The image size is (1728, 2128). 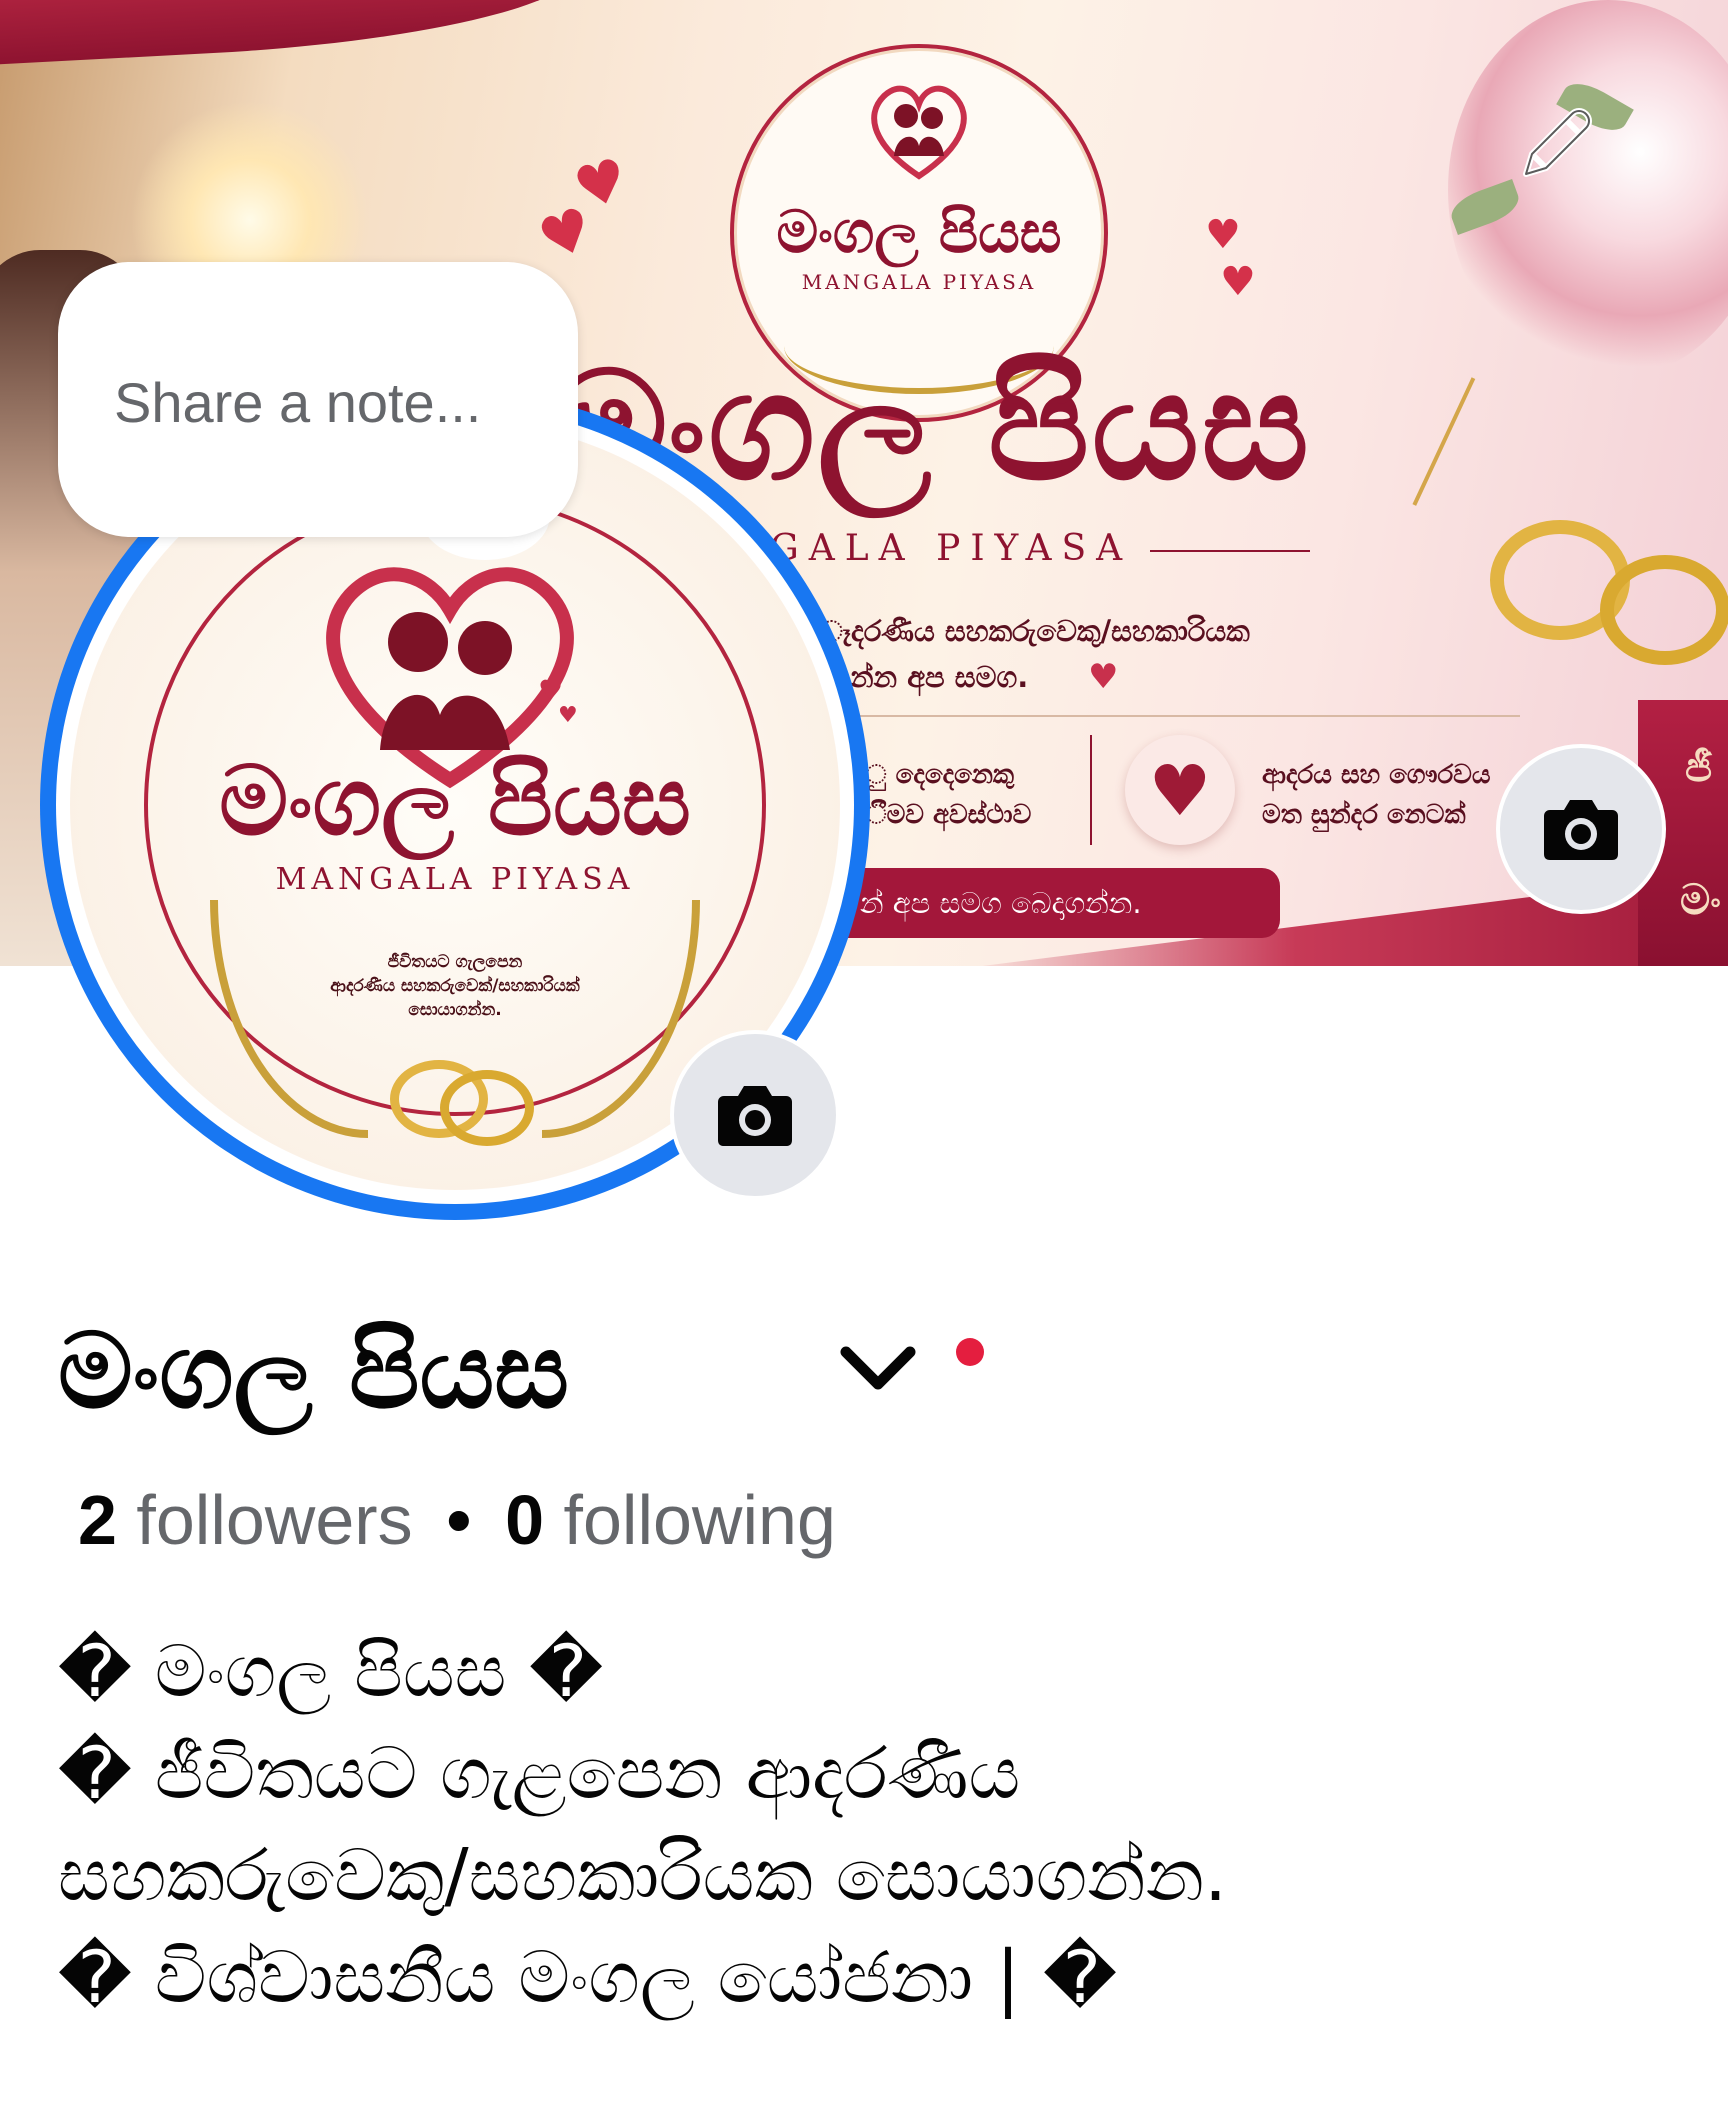 I want to click on cover-emblem-title: මංගල පියස, so click(x=919, y=232).